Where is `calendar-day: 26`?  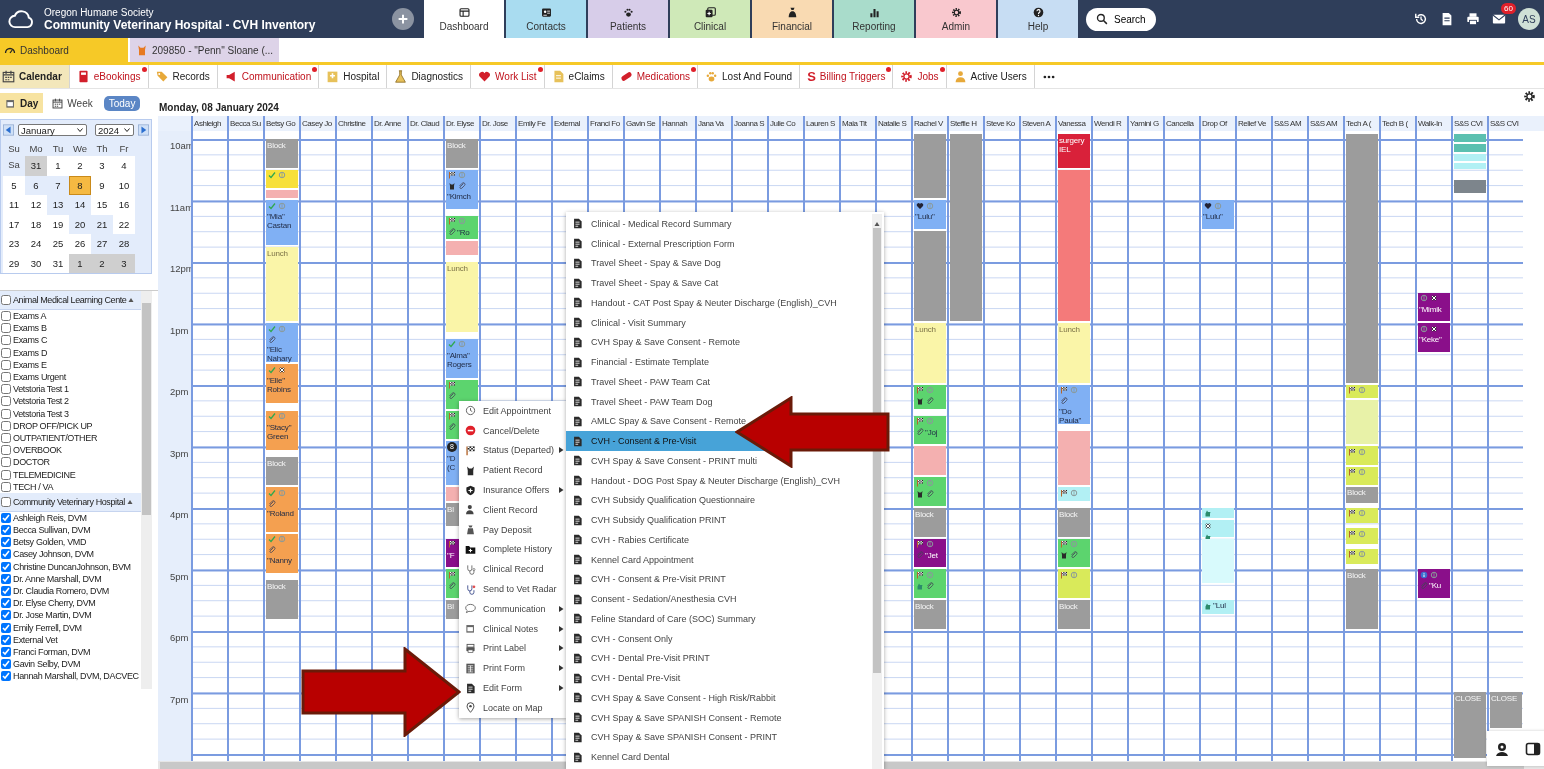
calendar-day: 26 is located at coordinates (80, 244).